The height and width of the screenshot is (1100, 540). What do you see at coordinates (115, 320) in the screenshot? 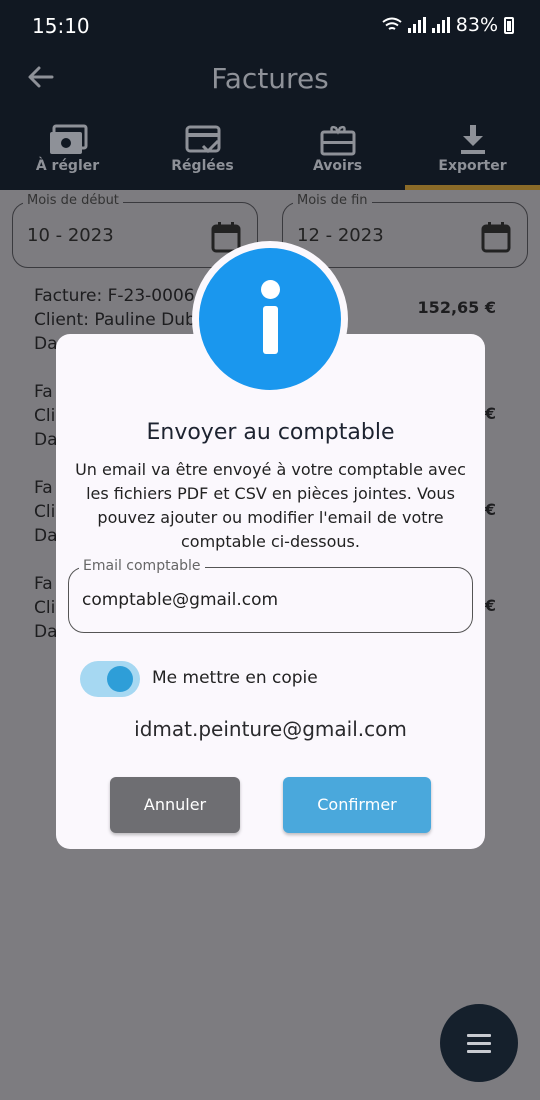
I see `invoice-client: Client: Pauline Dub` at bounding box center [115, 320].